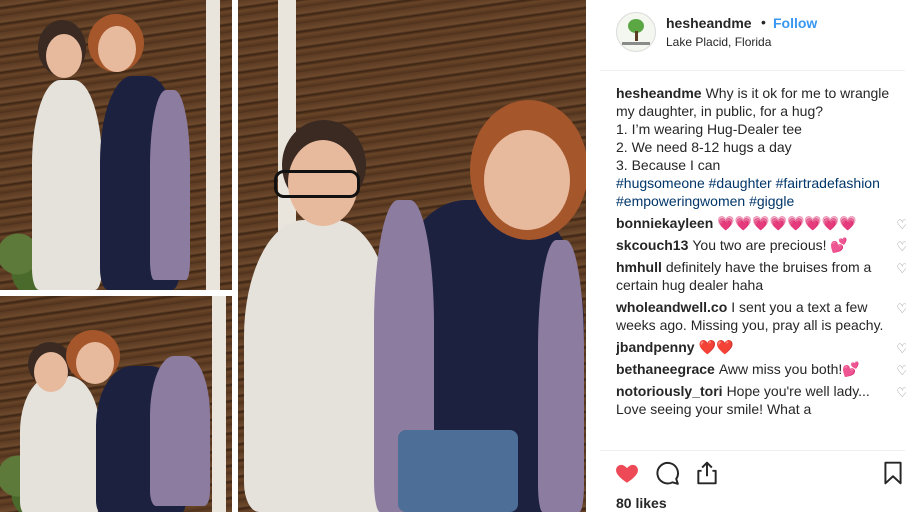 The image size is (921, 513). Describe the element at coordinates (627, 473) in the screenshot. I see `heart-filled-icon` at that location.